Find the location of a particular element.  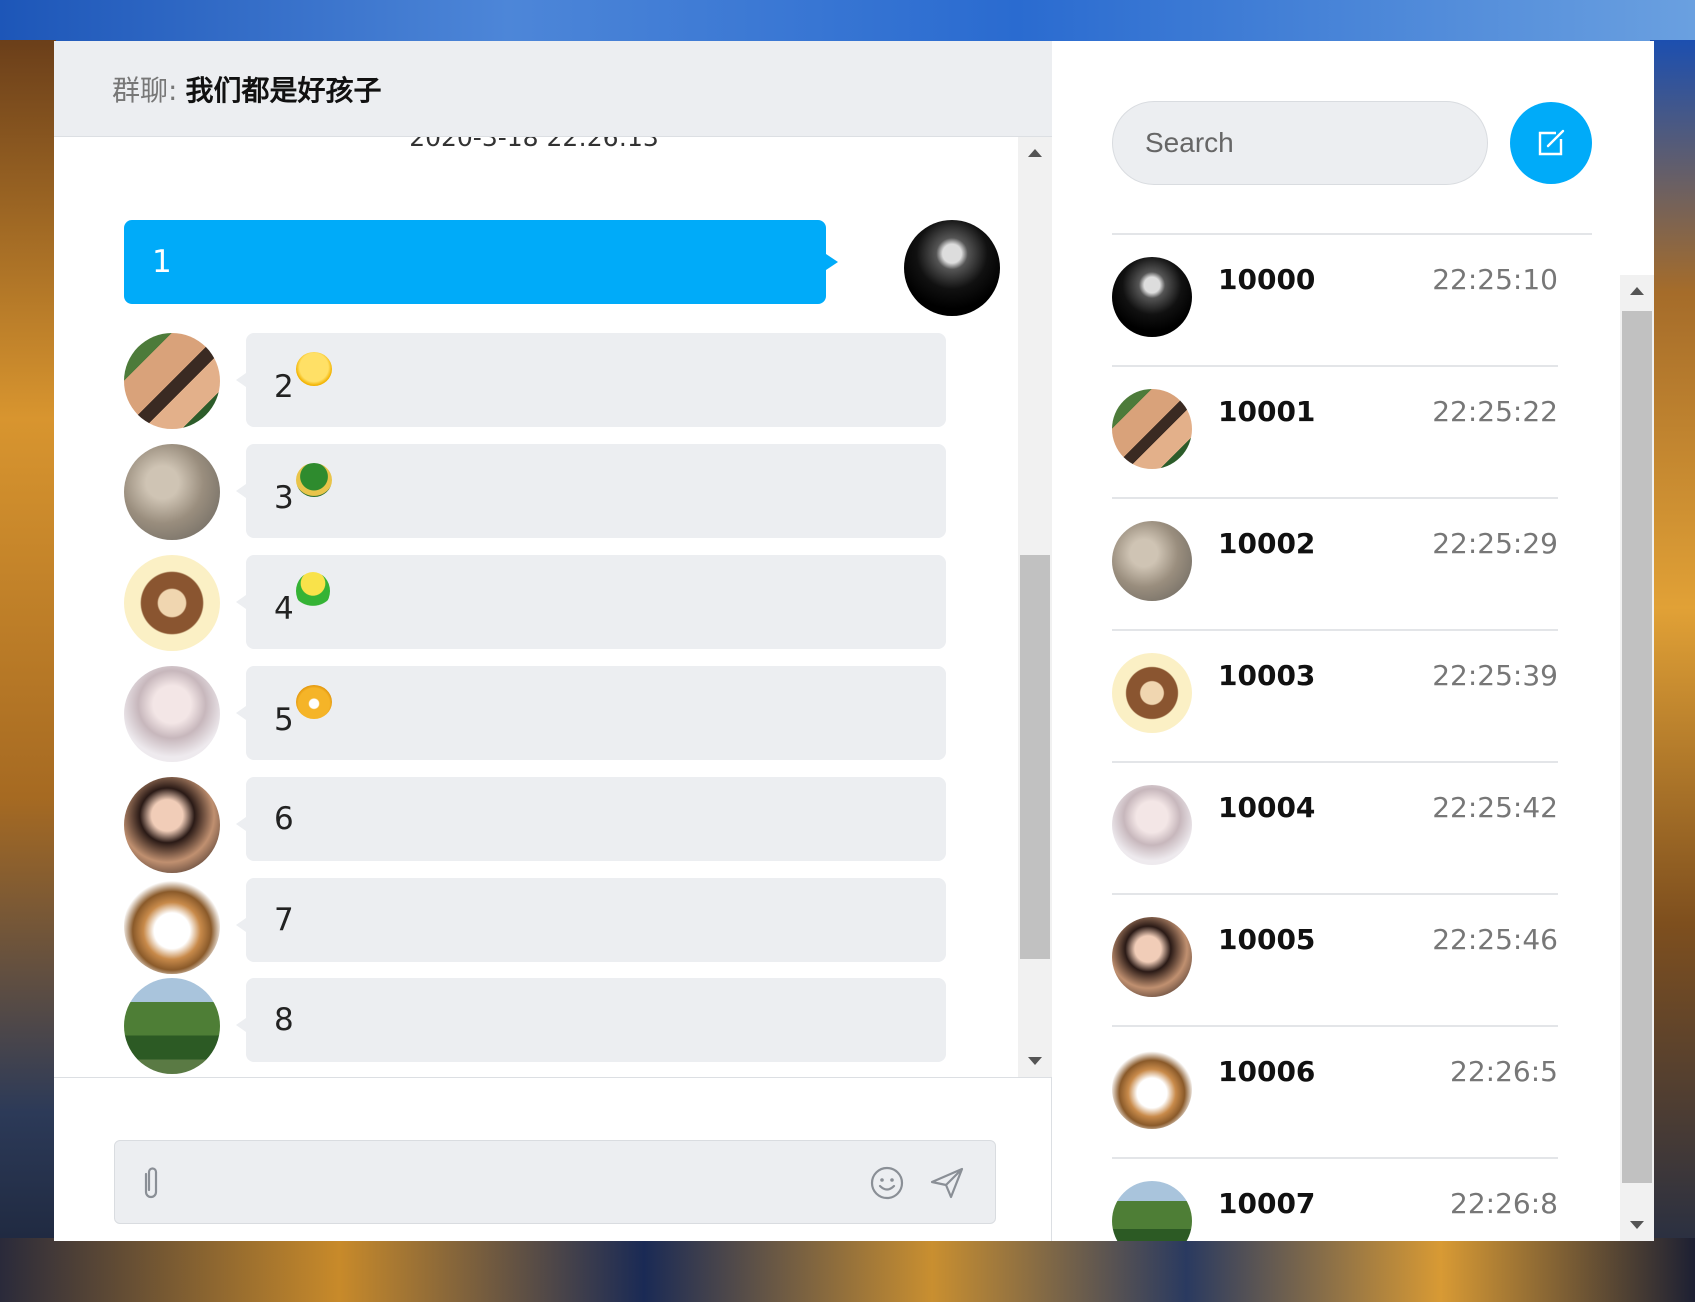

contact-time: 22:25:46 is located at coordinates (1495, 939).